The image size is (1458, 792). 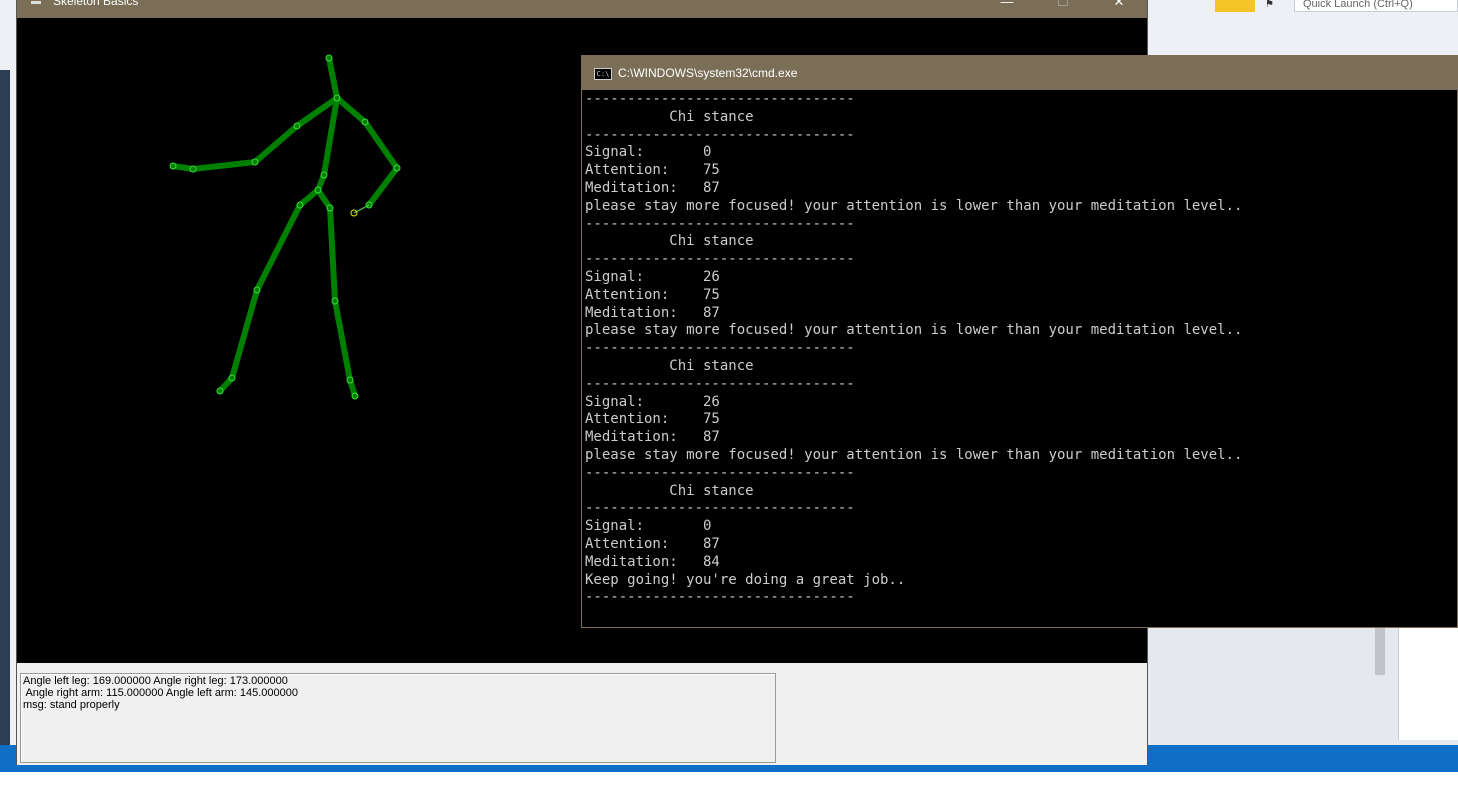 I want to click on notification-badge, so click(x=1235, y=6).